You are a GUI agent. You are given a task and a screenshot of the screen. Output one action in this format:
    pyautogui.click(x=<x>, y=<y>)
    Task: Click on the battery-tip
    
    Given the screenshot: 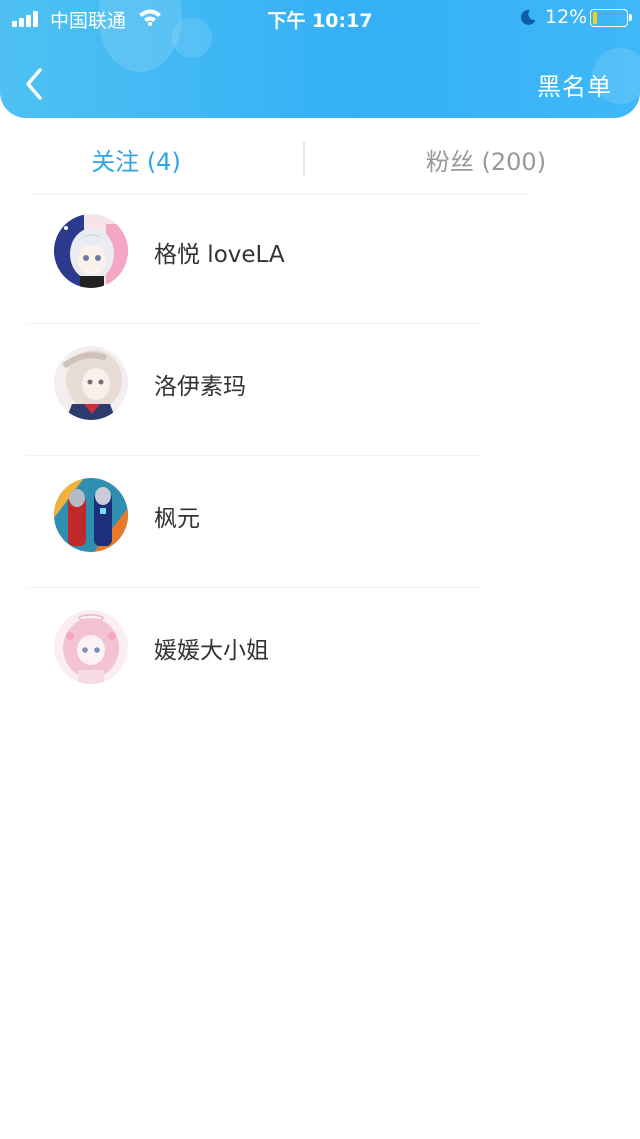 What is the action you would take?
    pyautogui.click(x=630, y=17)
    